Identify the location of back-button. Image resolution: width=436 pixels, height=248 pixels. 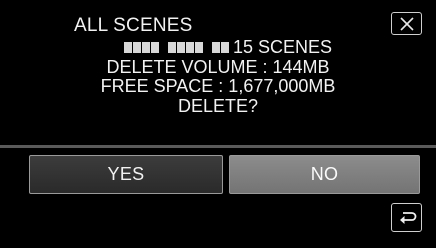
(406, 217).